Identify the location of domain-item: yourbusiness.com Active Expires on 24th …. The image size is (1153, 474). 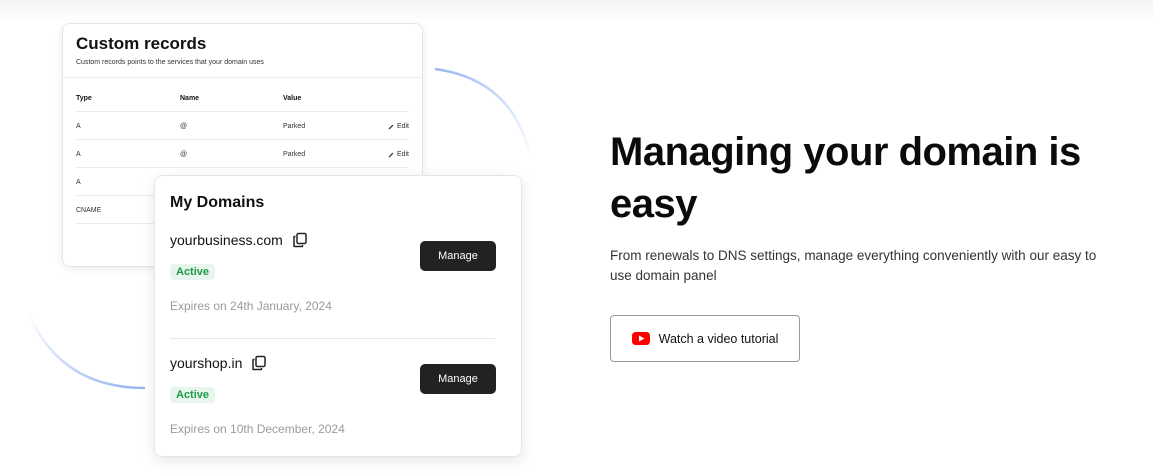
(333, 287).